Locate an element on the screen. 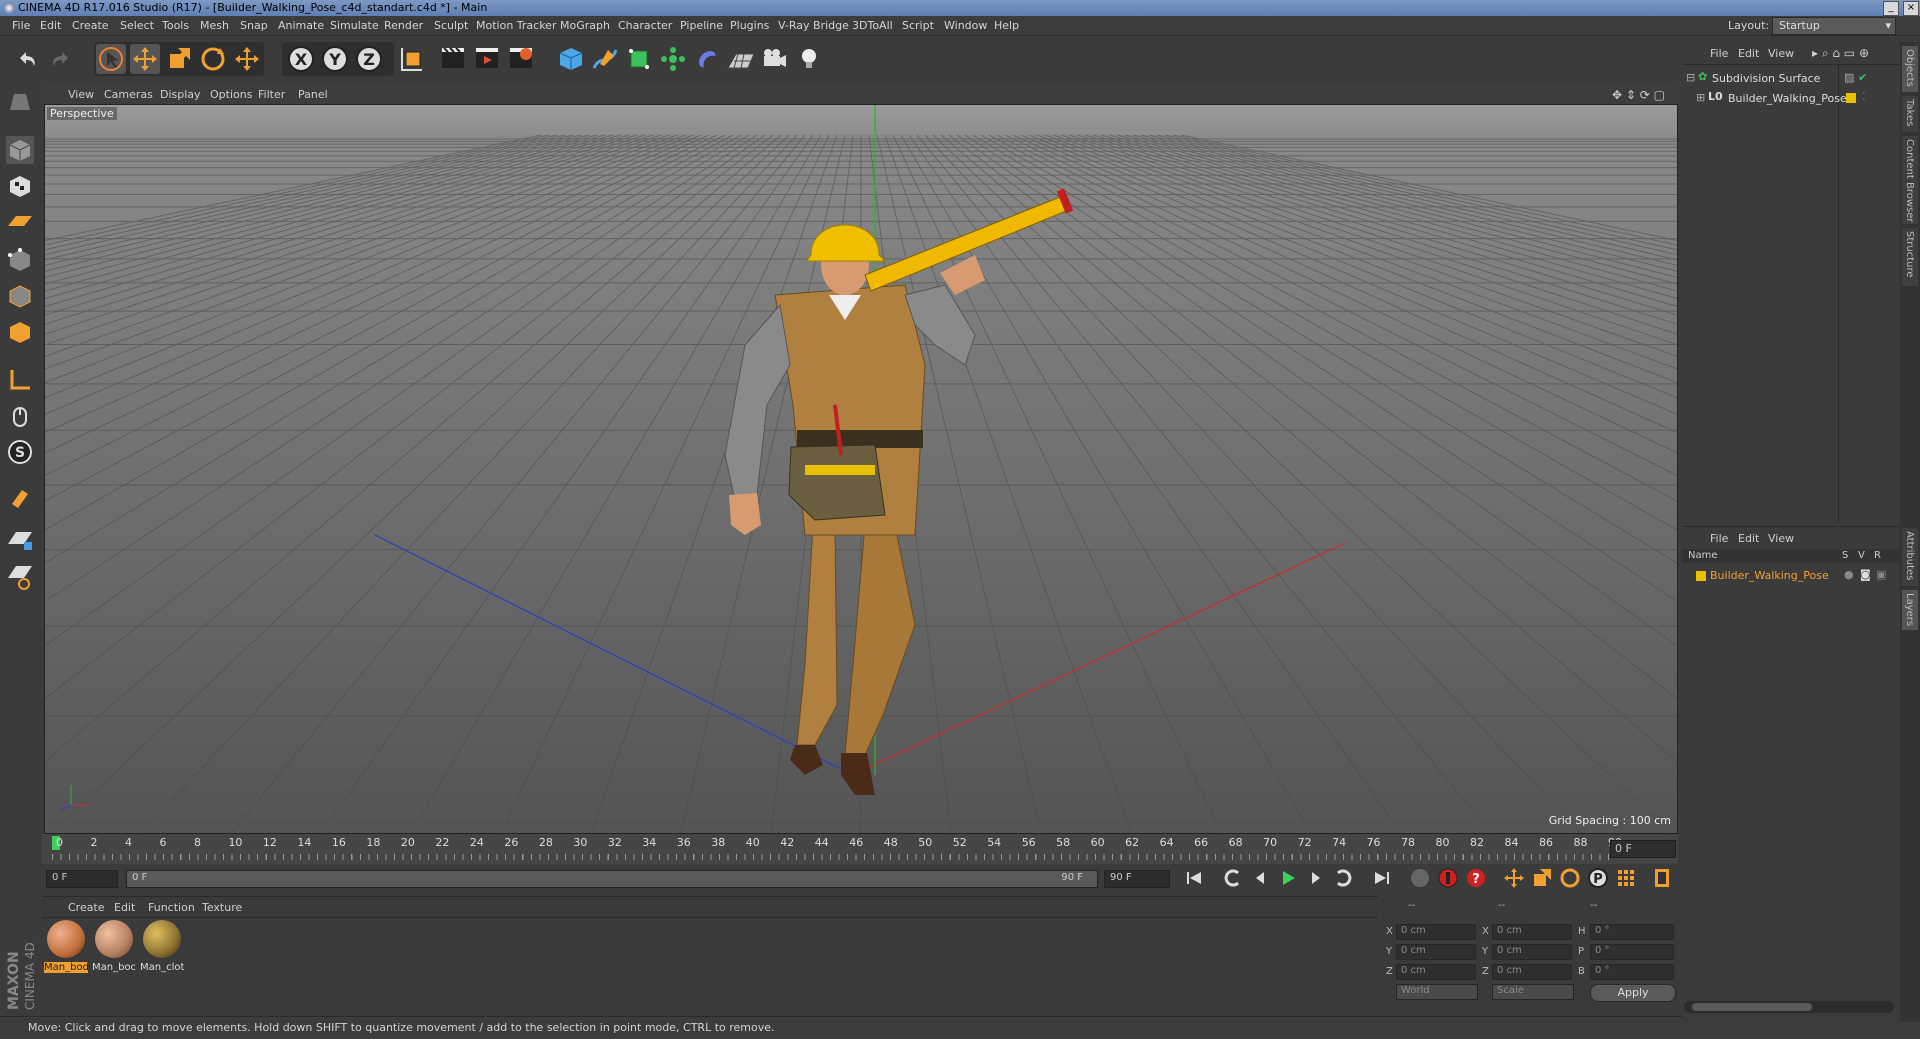  tab-structure: Structure is located at coordinates (1910, 257).